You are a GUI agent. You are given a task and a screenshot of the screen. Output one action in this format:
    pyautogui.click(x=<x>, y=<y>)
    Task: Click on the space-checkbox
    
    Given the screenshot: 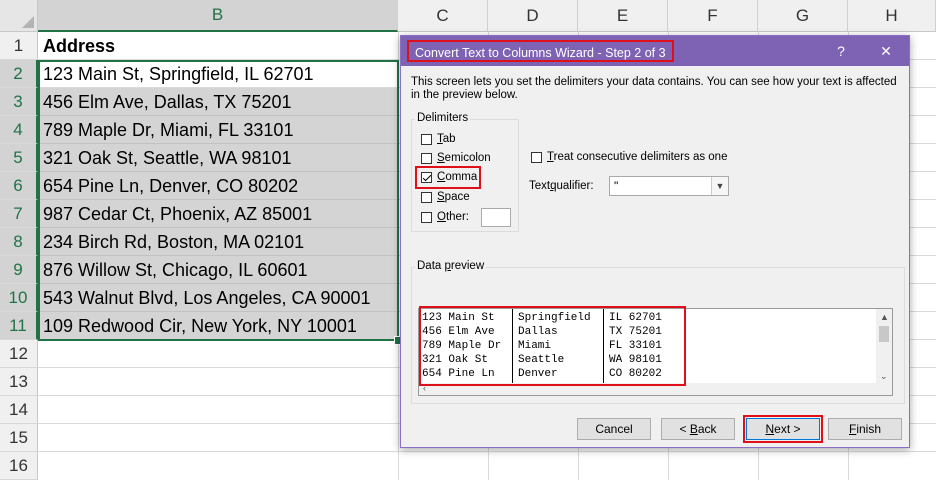 What is the action you would take?
    pyautogui.click(x=426, y=197)
    